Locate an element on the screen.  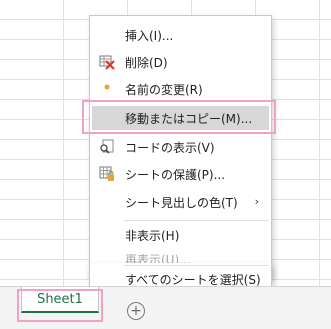
menu-item-label: 削除(D) is located at coordinates (146, 62).